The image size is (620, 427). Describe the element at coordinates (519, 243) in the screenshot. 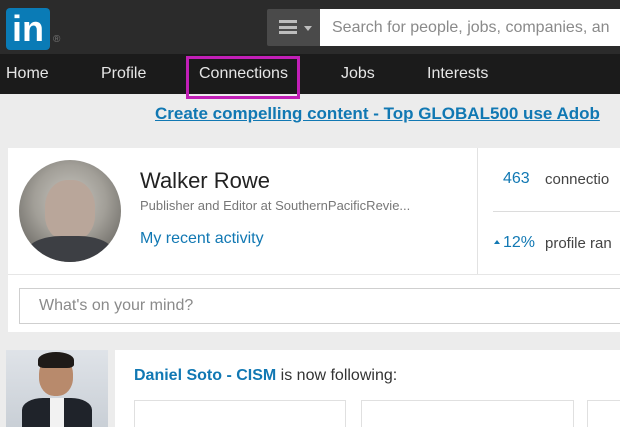

I see `profile-rank-change: 12%` at that location.